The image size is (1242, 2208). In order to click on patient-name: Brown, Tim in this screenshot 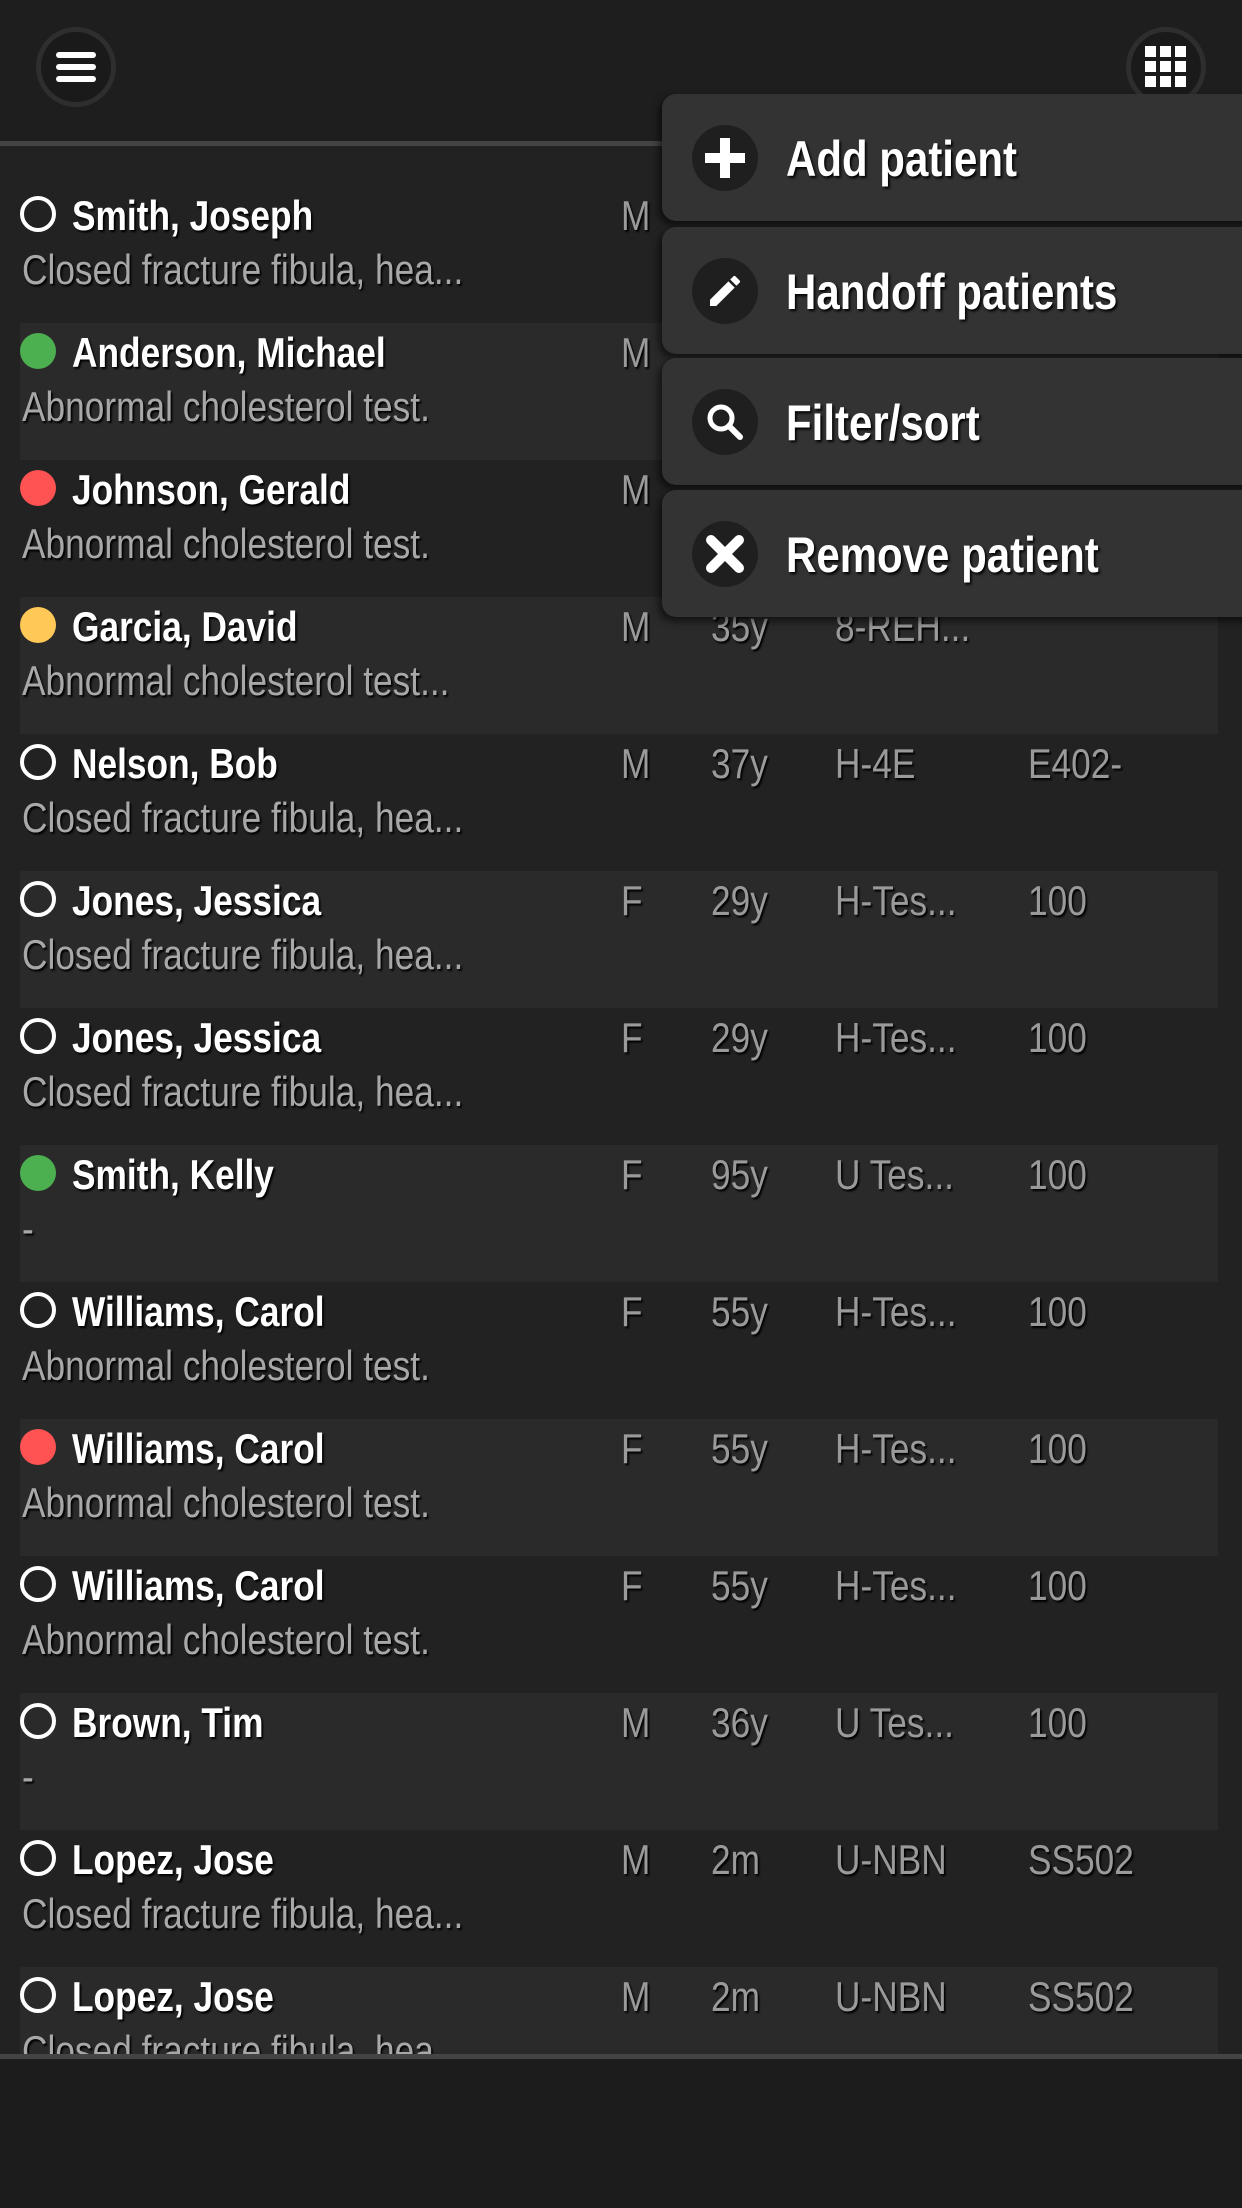, I will do `click(168, 1722)`.